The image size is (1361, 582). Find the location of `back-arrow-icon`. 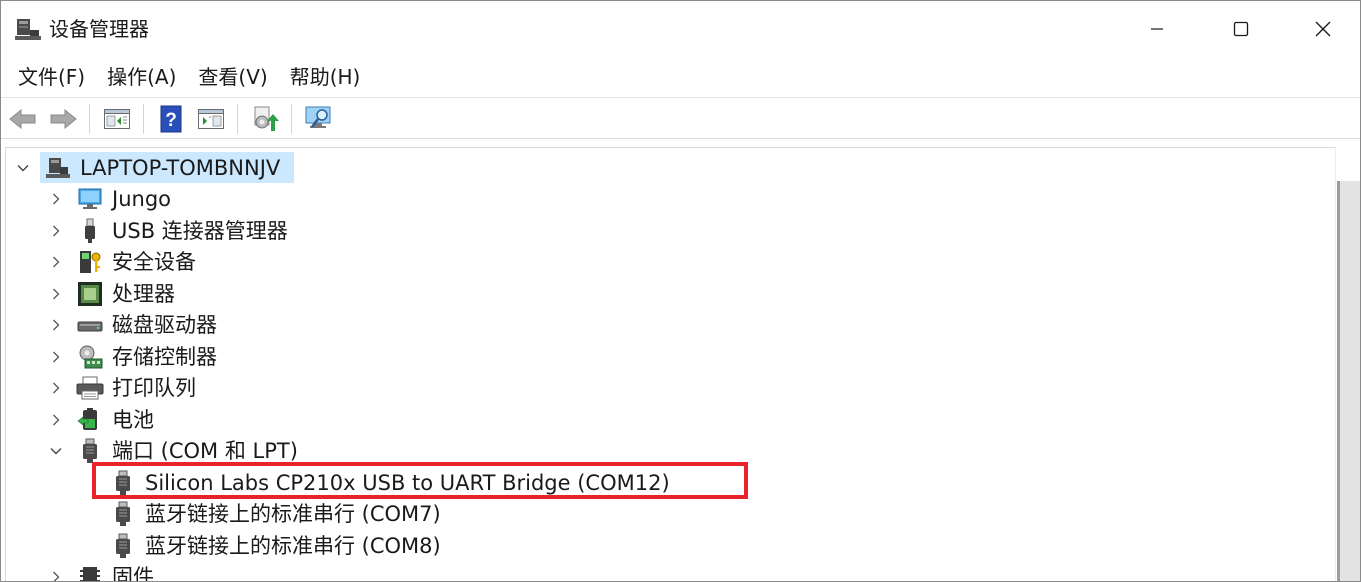

back-arrow-icon is located at coordinates (22, 119).